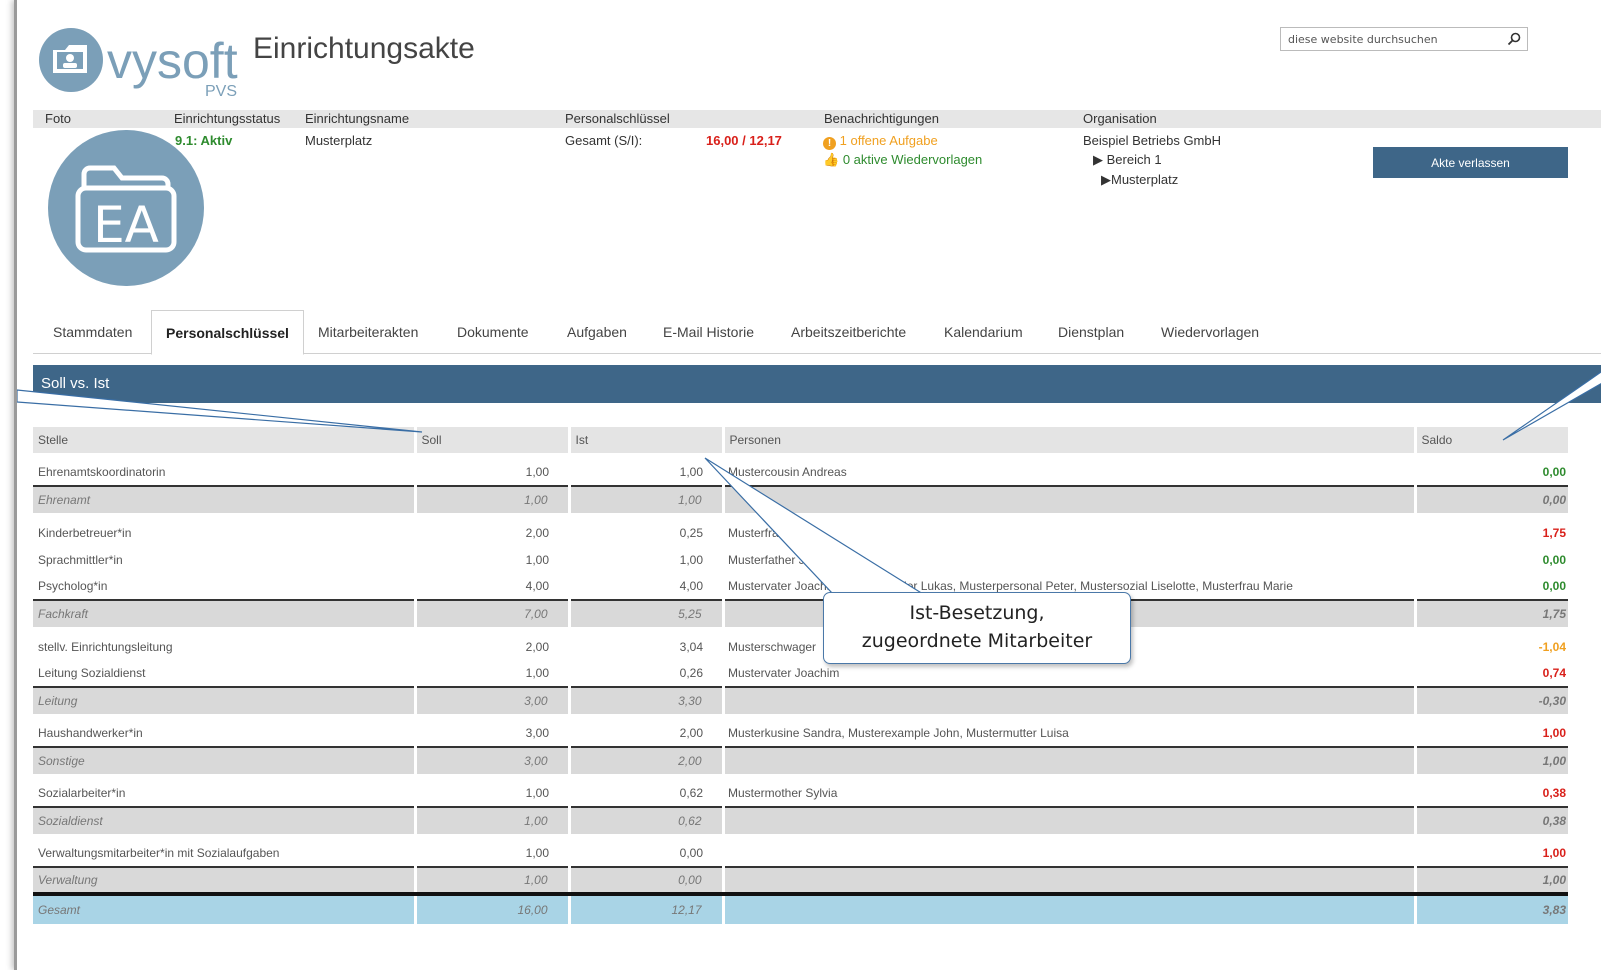 Image resolution: width=1601 pixels, height=970 pixels. I want to click on tab-dokumente: Dokumente, so click(493, 332).